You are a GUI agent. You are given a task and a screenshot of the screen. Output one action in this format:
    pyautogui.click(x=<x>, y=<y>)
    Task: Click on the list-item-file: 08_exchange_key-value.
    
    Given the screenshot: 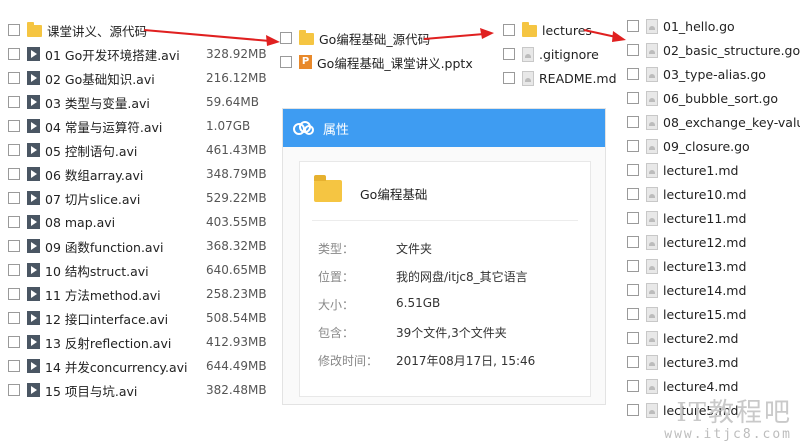 What is the action you would take?
    pyautogui.click(x=713, y=122)
    